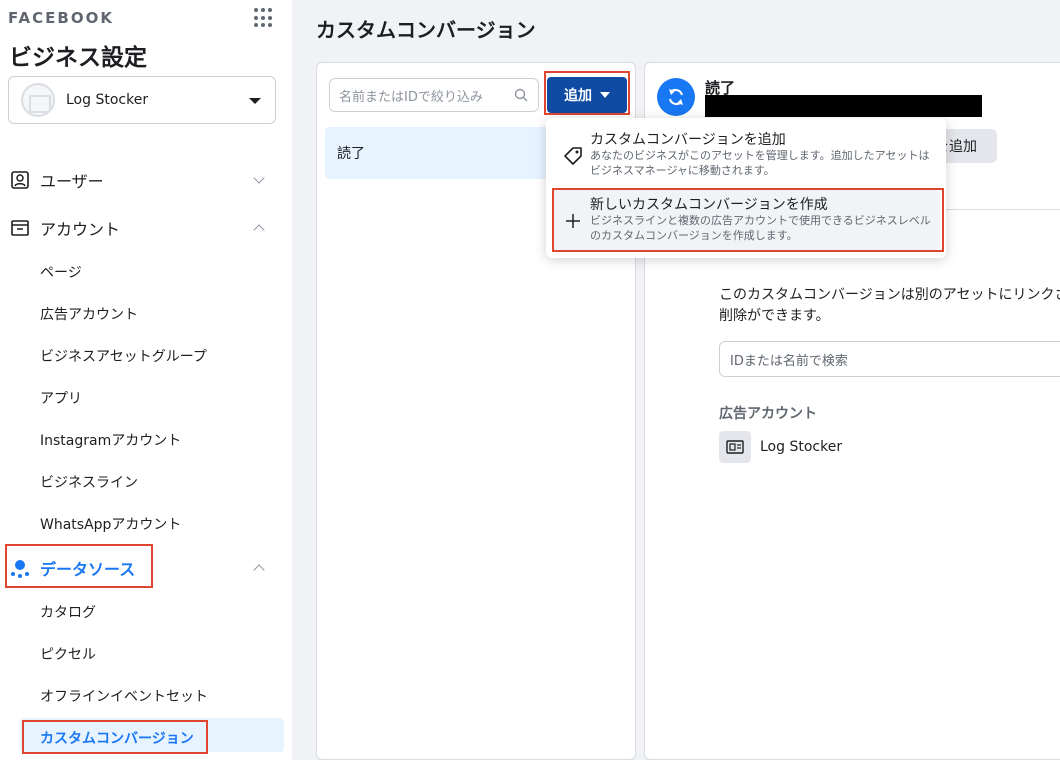 This screenshot has height=760, width=1060. I want to click on search-icon, so click(521, 95).